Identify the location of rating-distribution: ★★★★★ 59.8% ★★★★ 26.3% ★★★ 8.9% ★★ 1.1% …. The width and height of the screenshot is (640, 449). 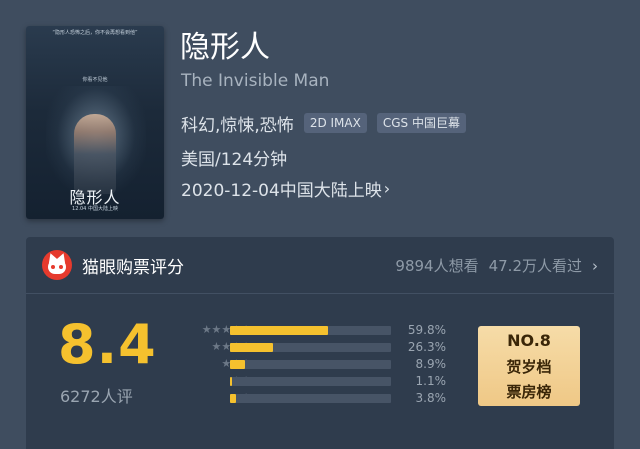
(306, 364).